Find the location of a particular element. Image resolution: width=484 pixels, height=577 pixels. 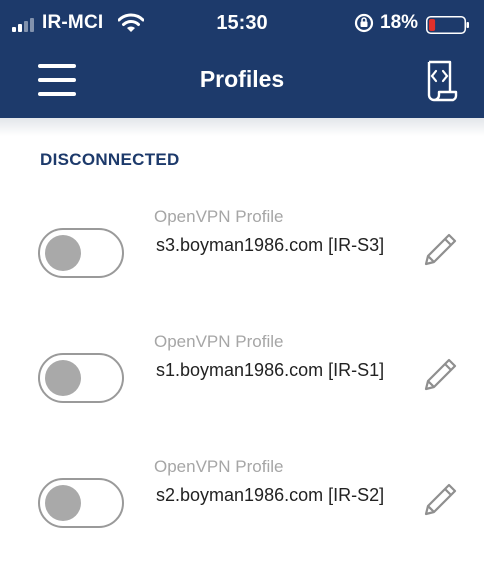

header-shadow is located at coordinates (242, 127).